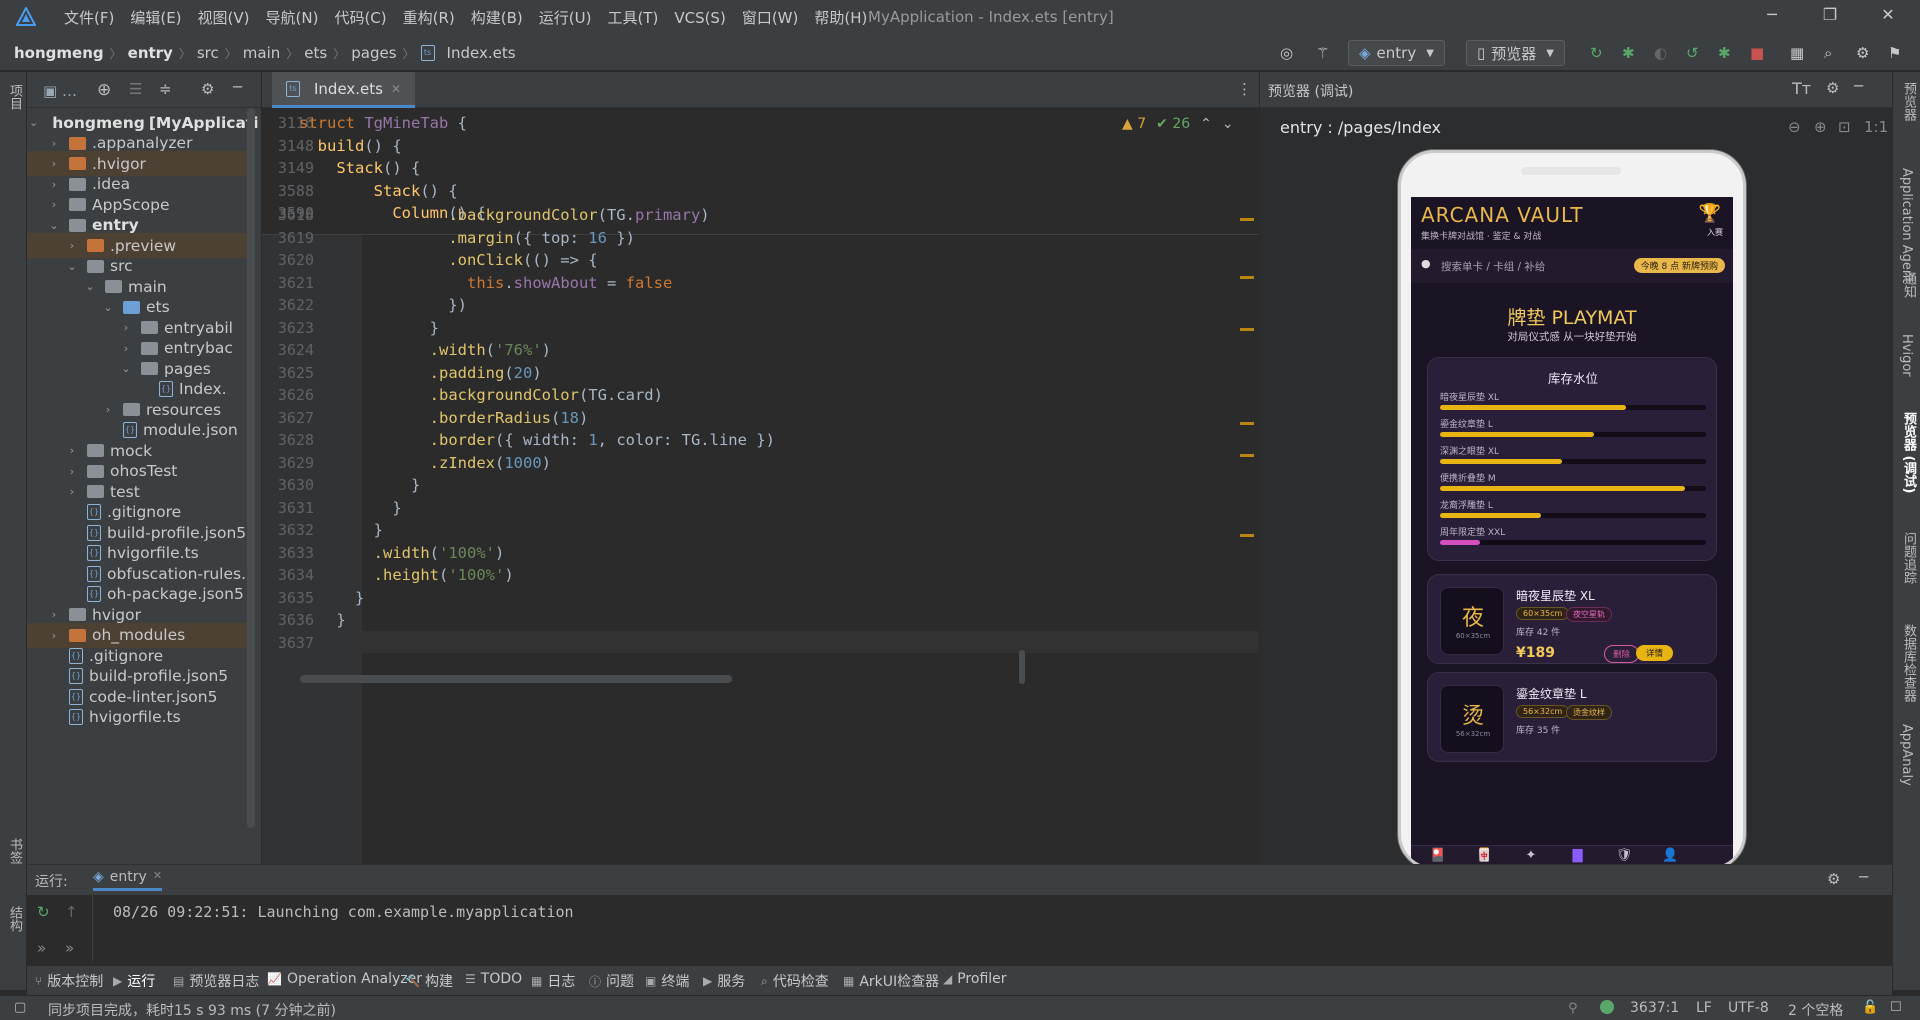 The image size is (1920, 1020). I want to click on run-icon: ↻, so click(1596, 53).